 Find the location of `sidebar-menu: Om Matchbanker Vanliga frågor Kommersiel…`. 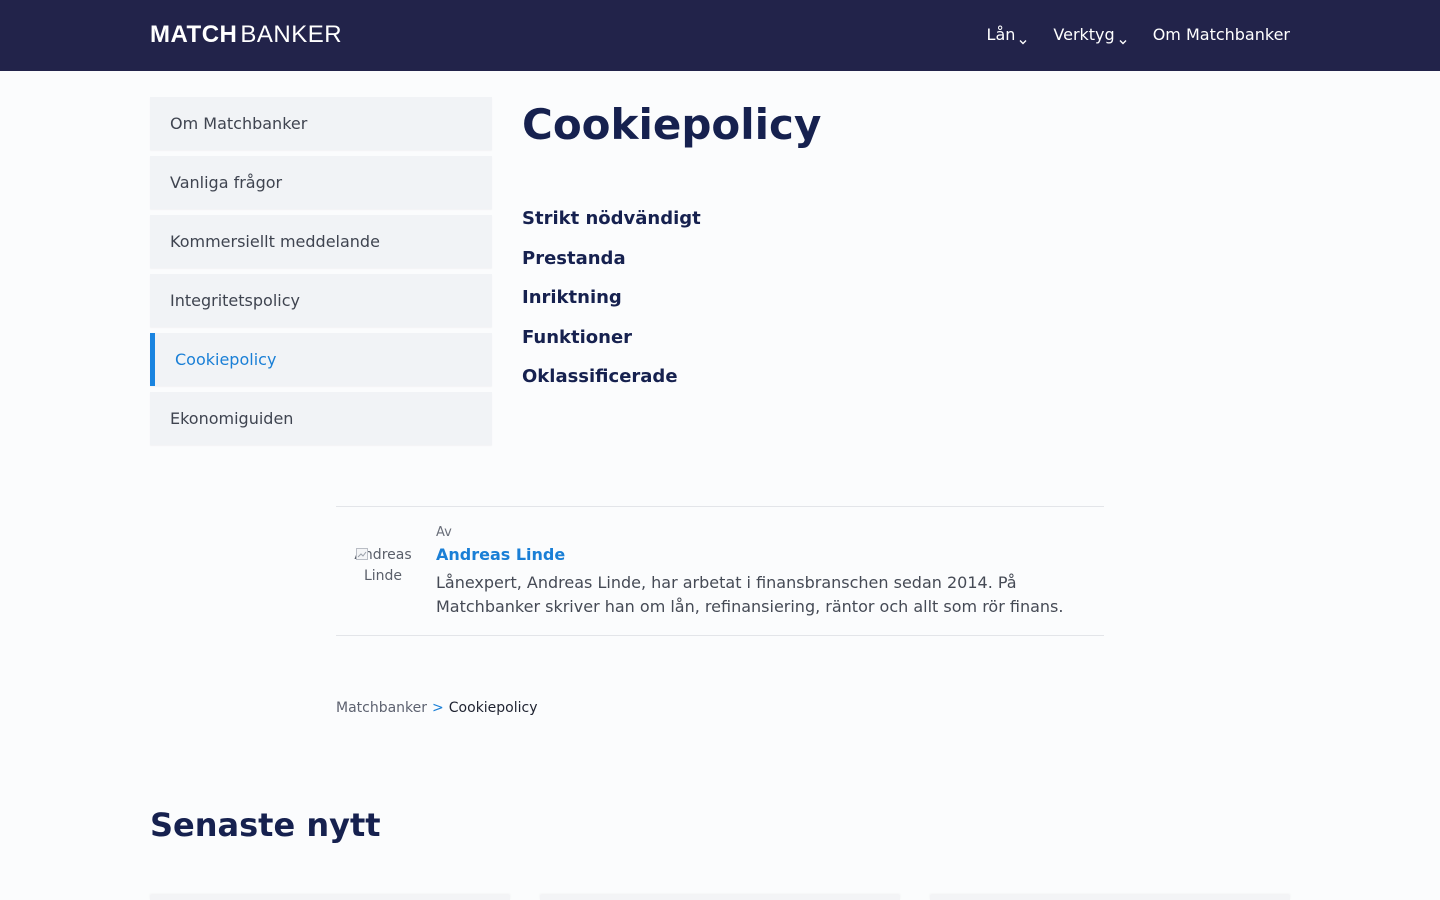

sidebar-menu: Om Matchbanker Vanliga frågor Kommersiel… is located at coordinates (321, 274).